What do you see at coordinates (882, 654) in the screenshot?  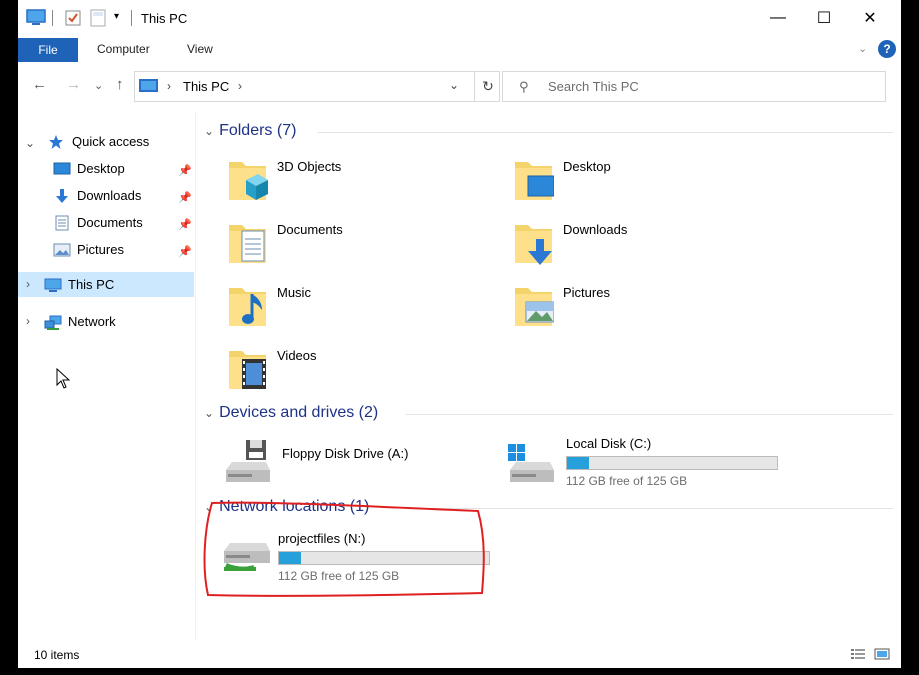 I see `large-icons-view-icon` at bounding box center [882, 654].